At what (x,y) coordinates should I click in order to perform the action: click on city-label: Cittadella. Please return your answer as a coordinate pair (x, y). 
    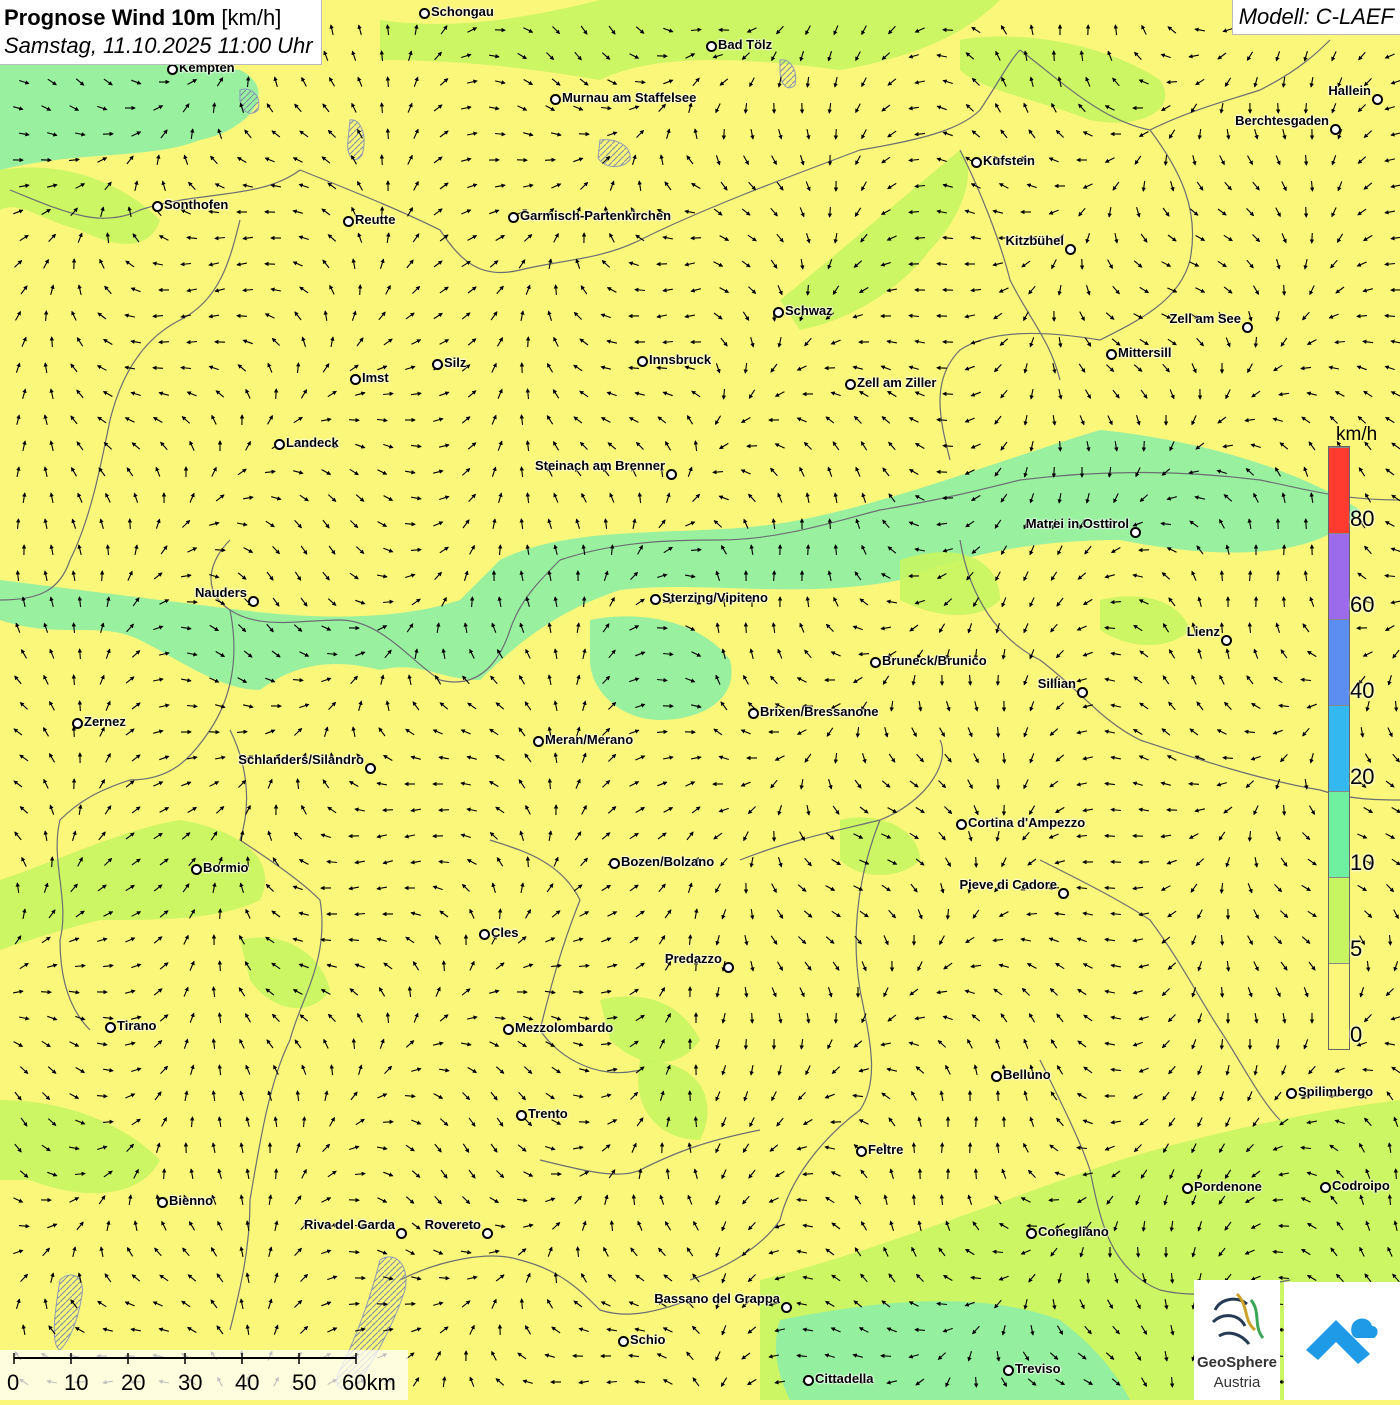
    Looking at the image, I should click on (844, 1378).